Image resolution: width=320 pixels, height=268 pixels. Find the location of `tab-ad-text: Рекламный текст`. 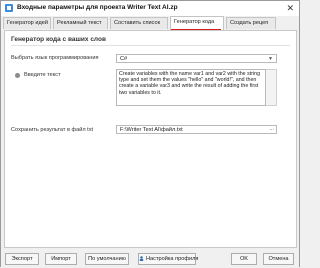

tab-ad-text: Рекламный текст is located at coordinates (80, 23).